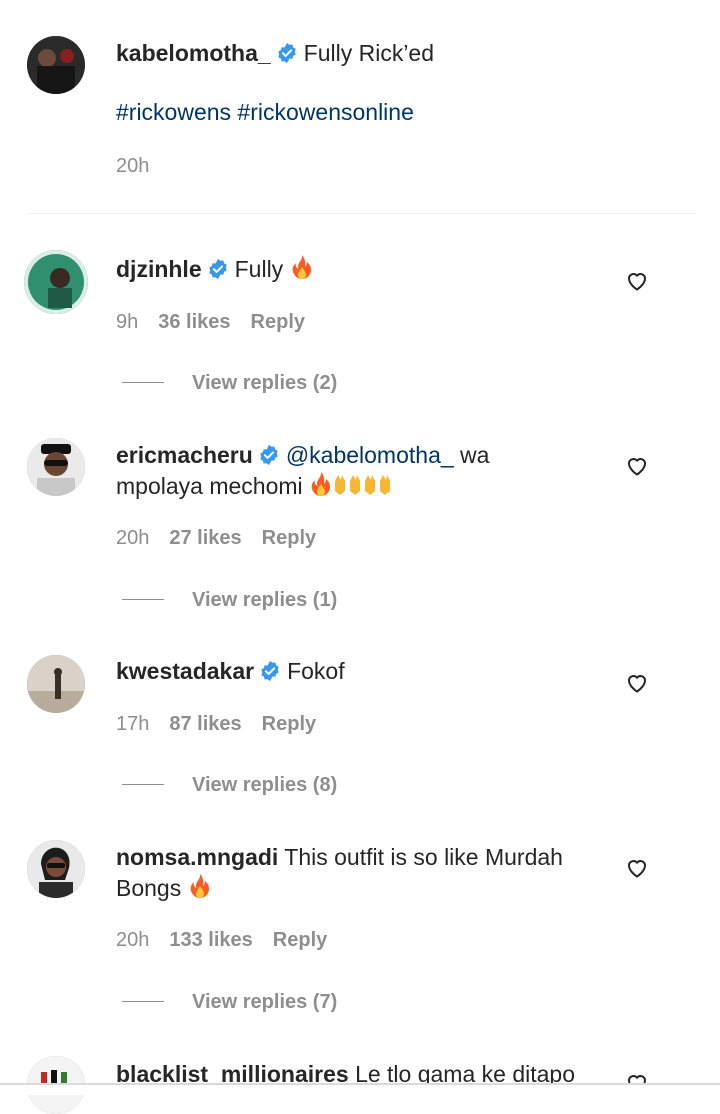  What do you see at coordinates (184, 455) in the screenshot?
I see `username: ericmacheru` at bounding box center [184, 455].